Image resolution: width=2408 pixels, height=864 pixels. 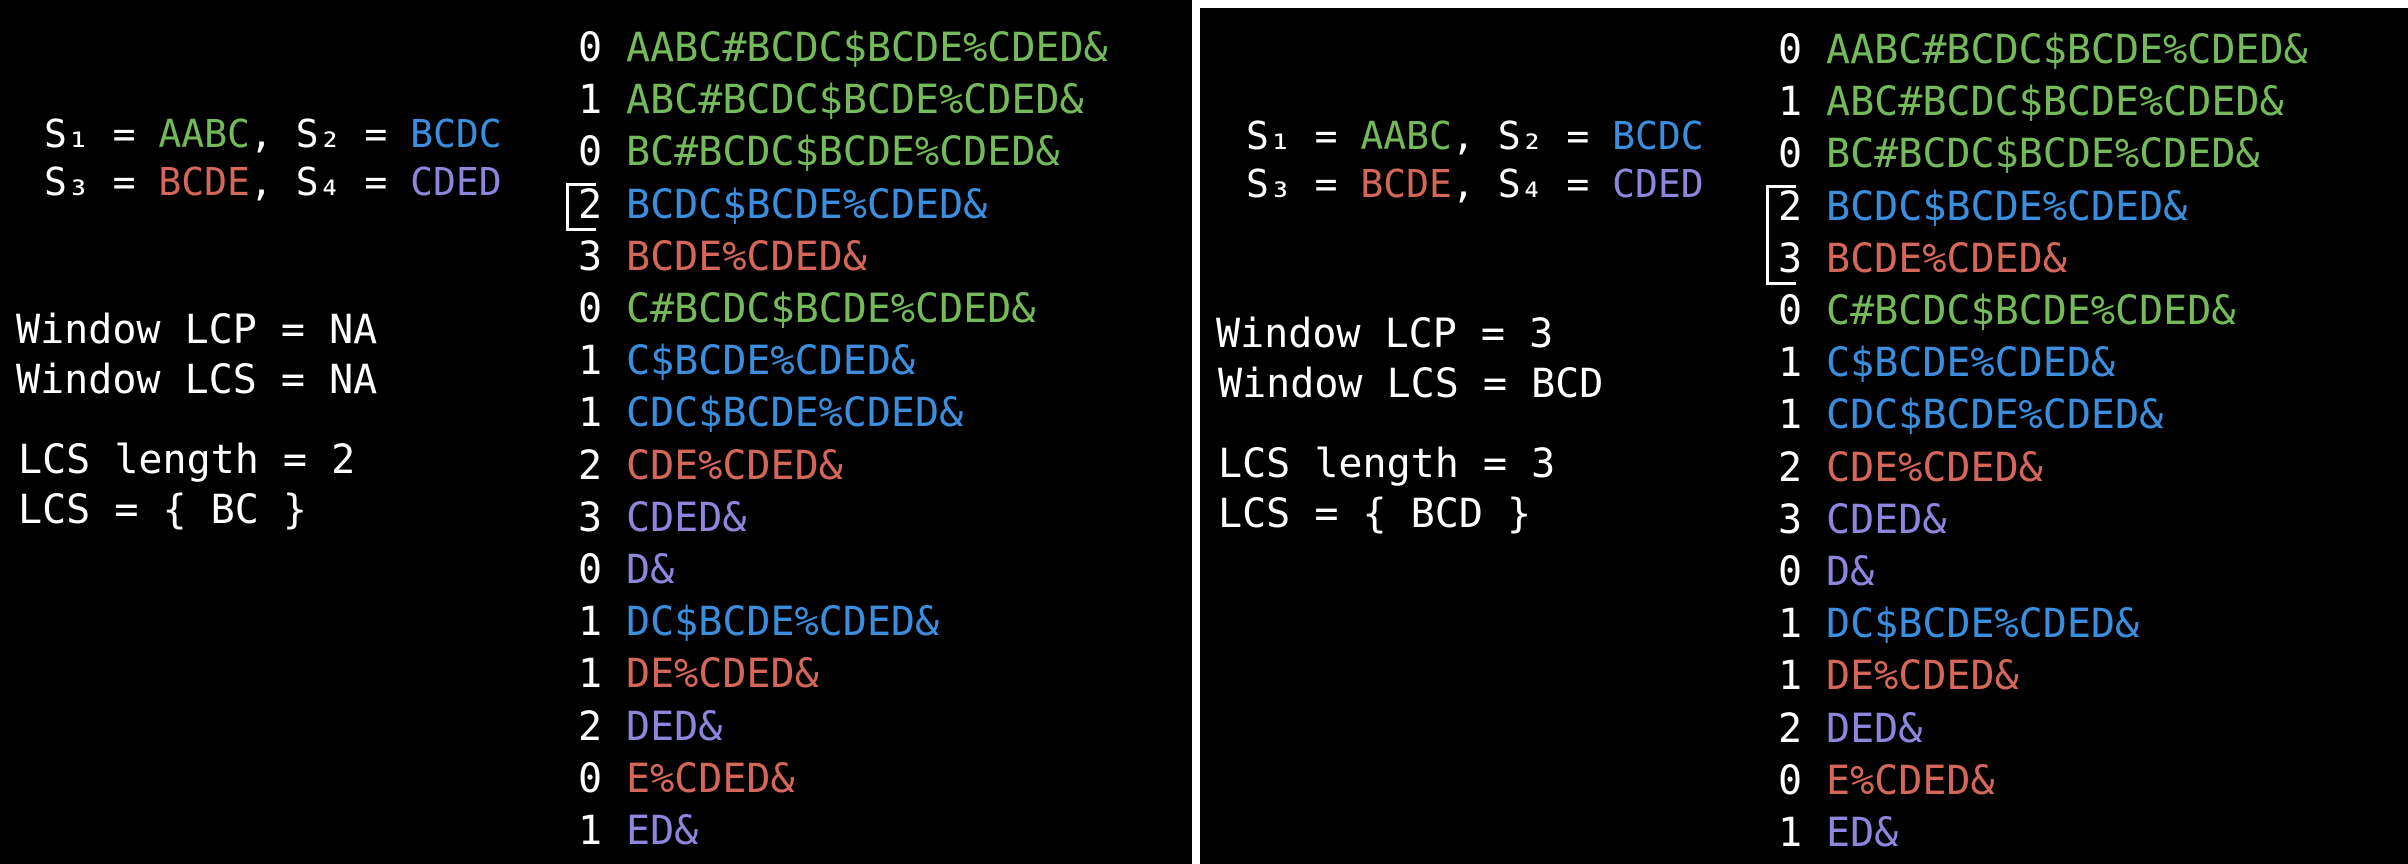 I want to click on window-lcs: Window LCS = BCD, so click(x=1411, y=384).